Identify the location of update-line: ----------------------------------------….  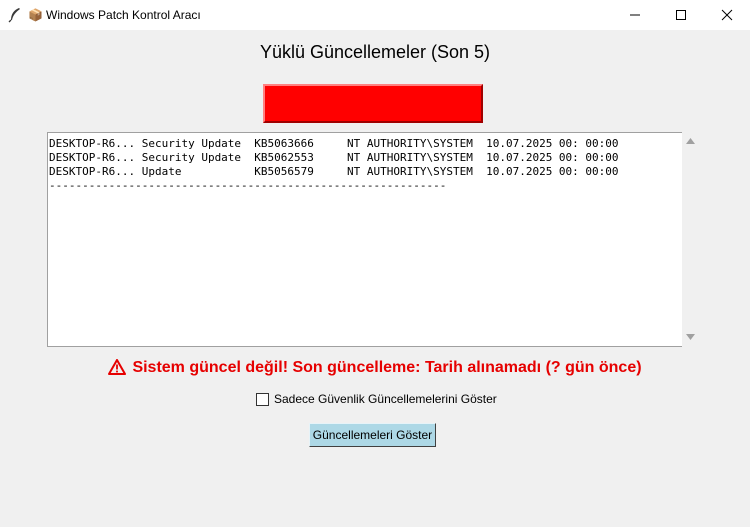
(248, 185).